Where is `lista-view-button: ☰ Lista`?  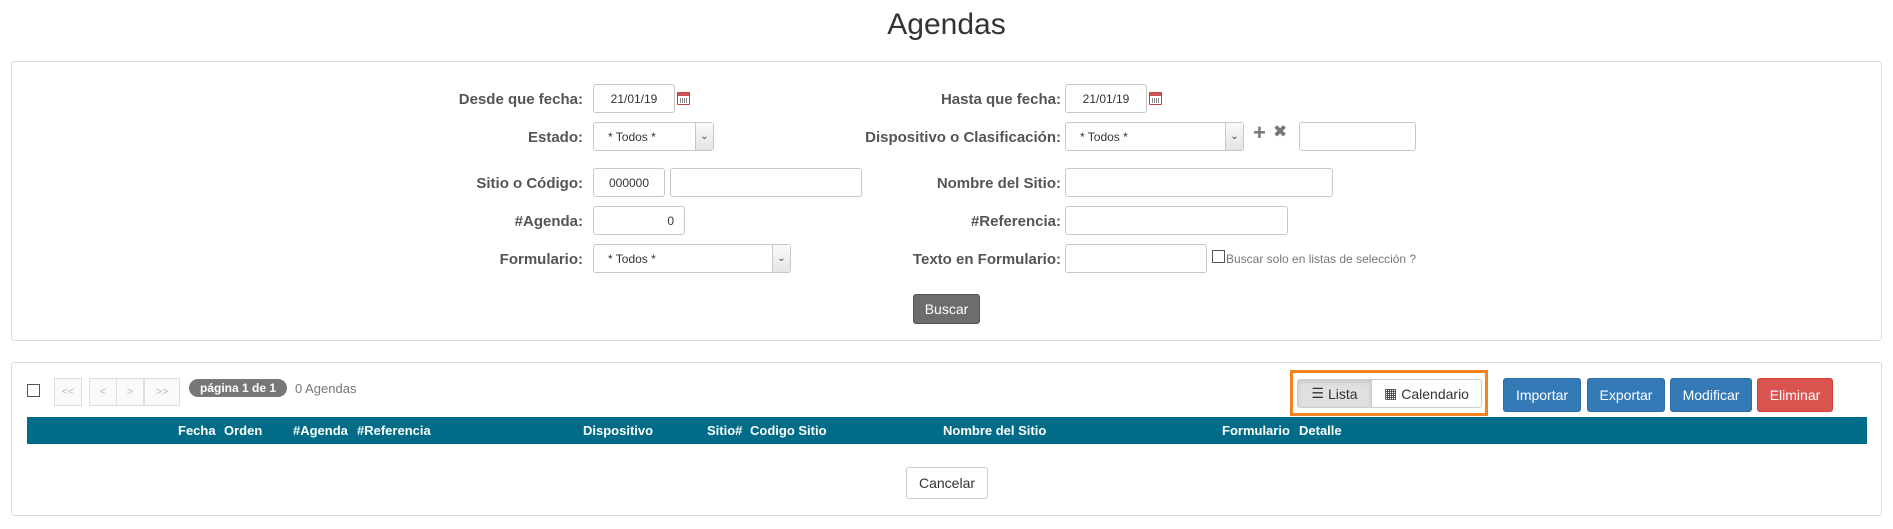 lista-view-button: ☰ Lista is located at coordinates (1334, 393).